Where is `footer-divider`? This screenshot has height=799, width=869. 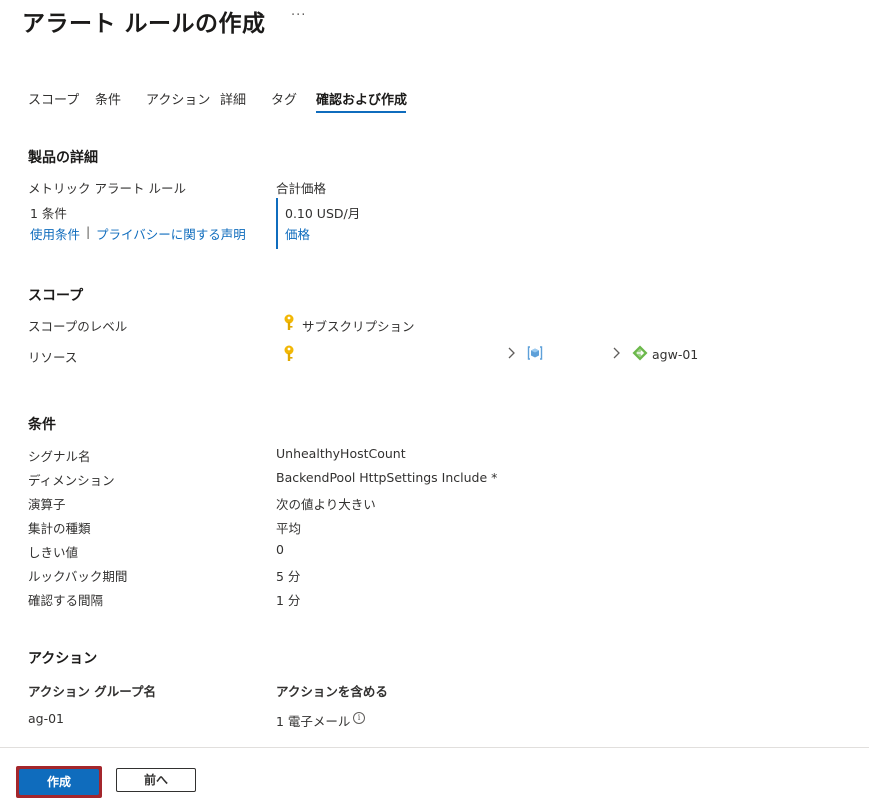
footer-divider is located at coordinates (434, 747).